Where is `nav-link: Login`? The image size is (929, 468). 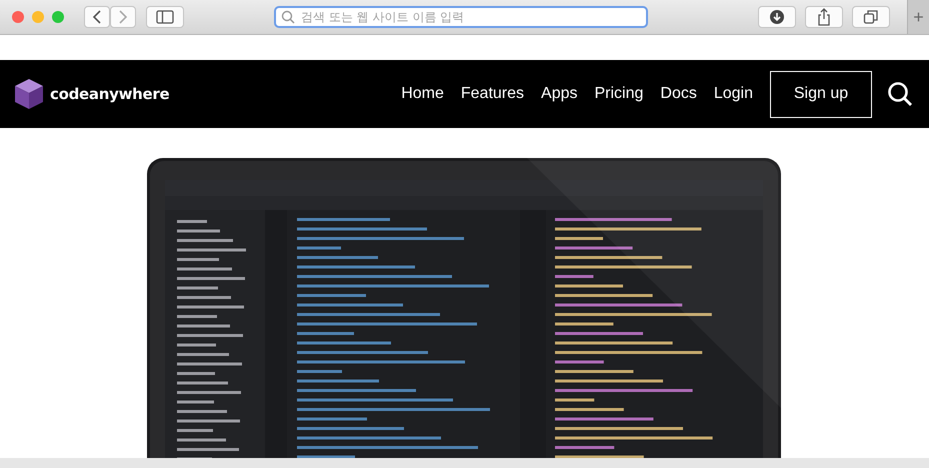 nav-link: Login is located at coordinates (733, 94).